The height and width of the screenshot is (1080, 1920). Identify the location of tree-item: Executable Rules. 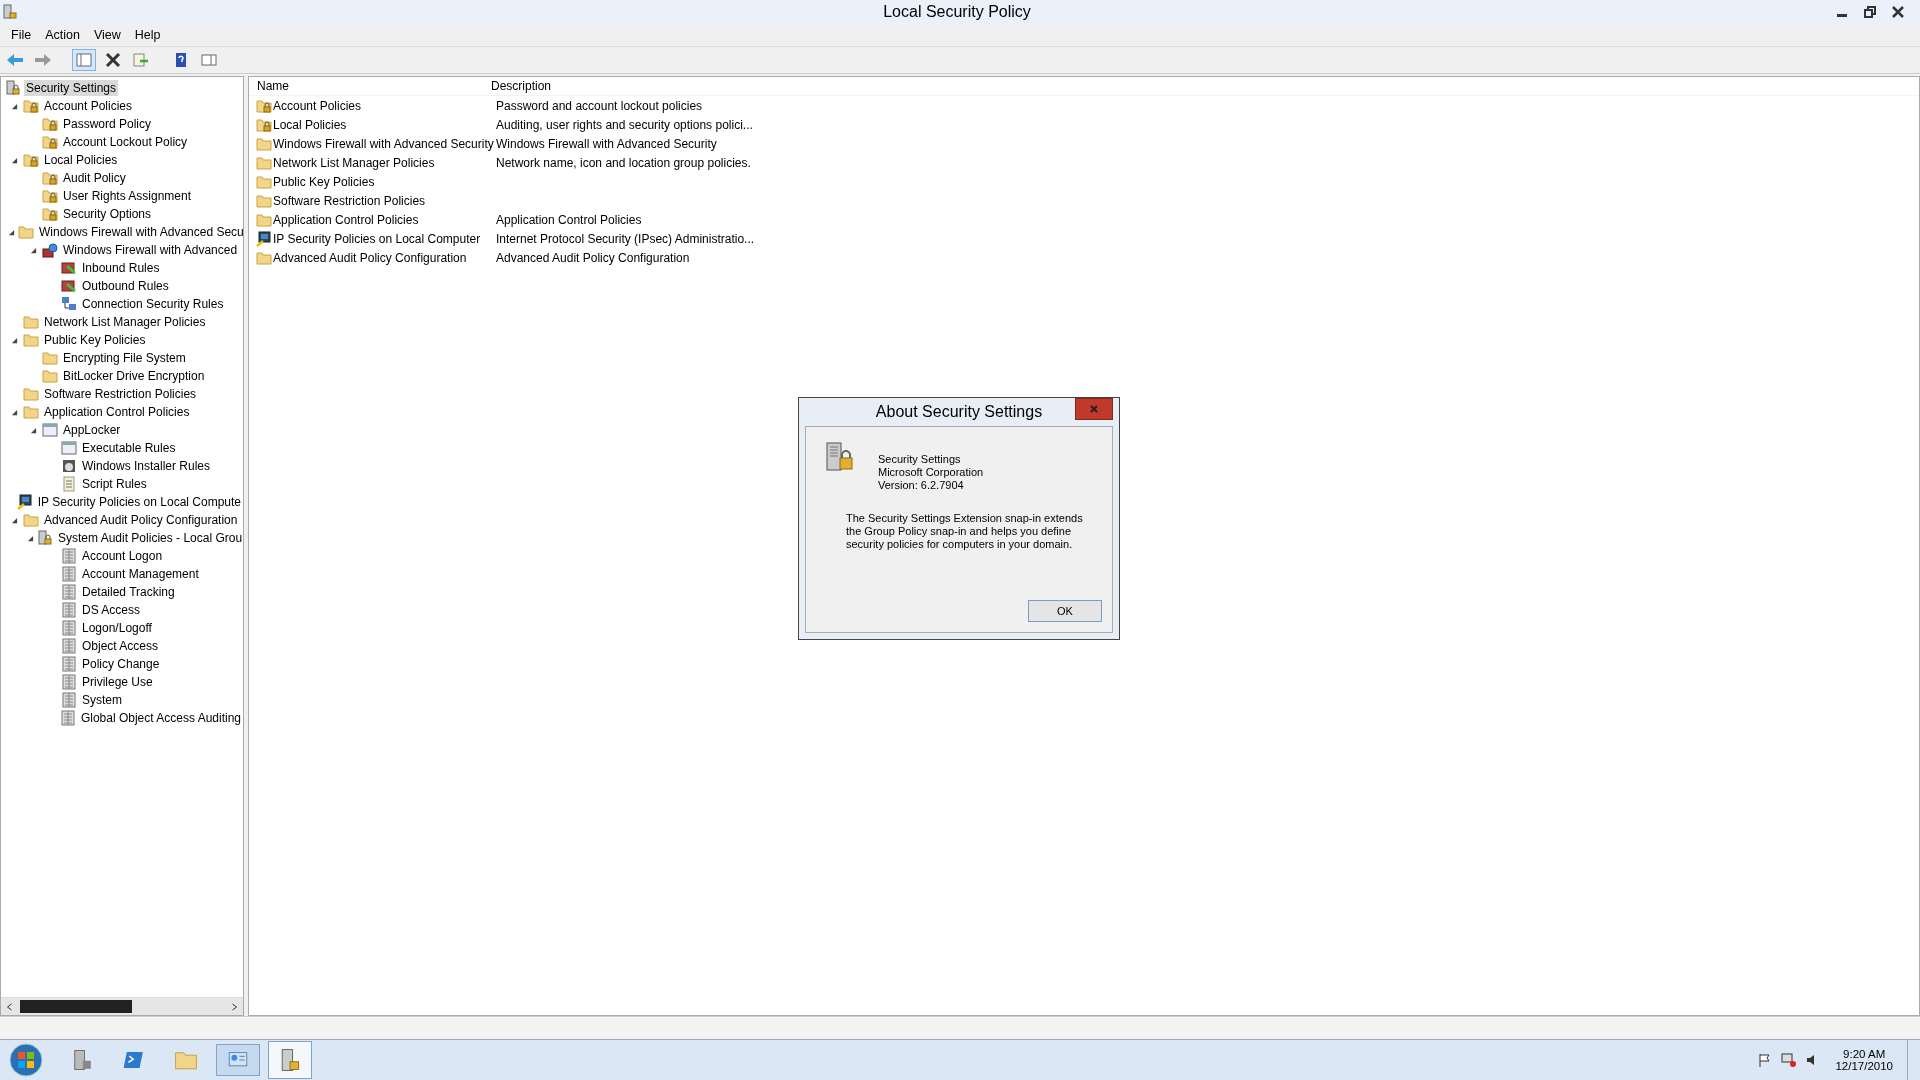
(129, 448).